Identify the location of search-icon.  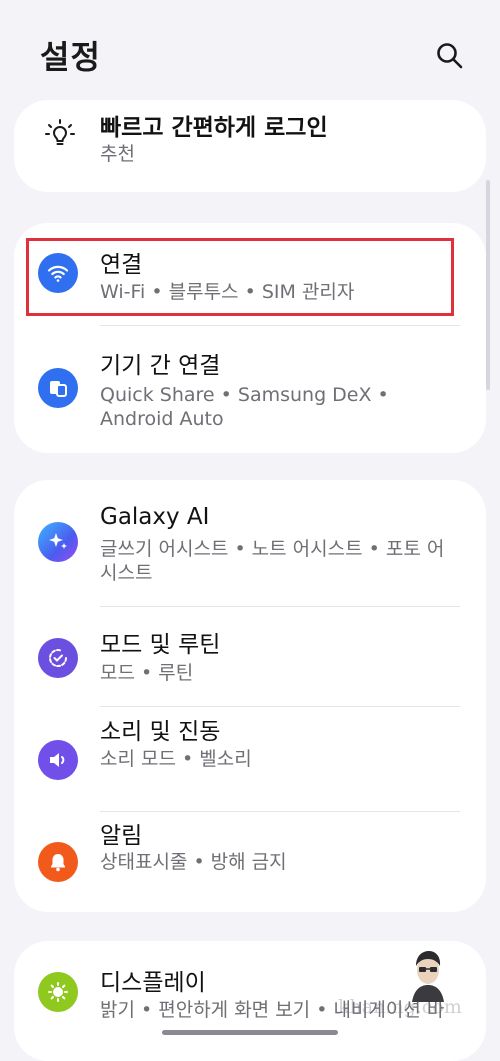
(450, 56).